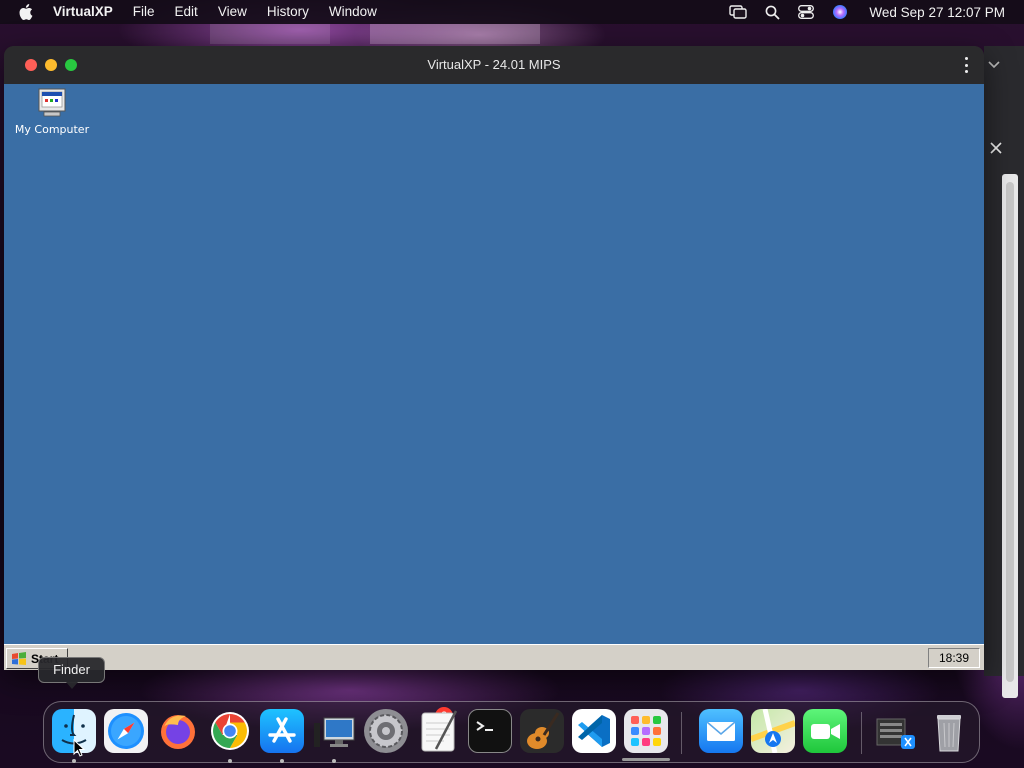 The height and width of the screenshot is (768, 1024). Describe the element at coordinates (178, 731) in the screenshot. I see `firefox-icon` at that location.